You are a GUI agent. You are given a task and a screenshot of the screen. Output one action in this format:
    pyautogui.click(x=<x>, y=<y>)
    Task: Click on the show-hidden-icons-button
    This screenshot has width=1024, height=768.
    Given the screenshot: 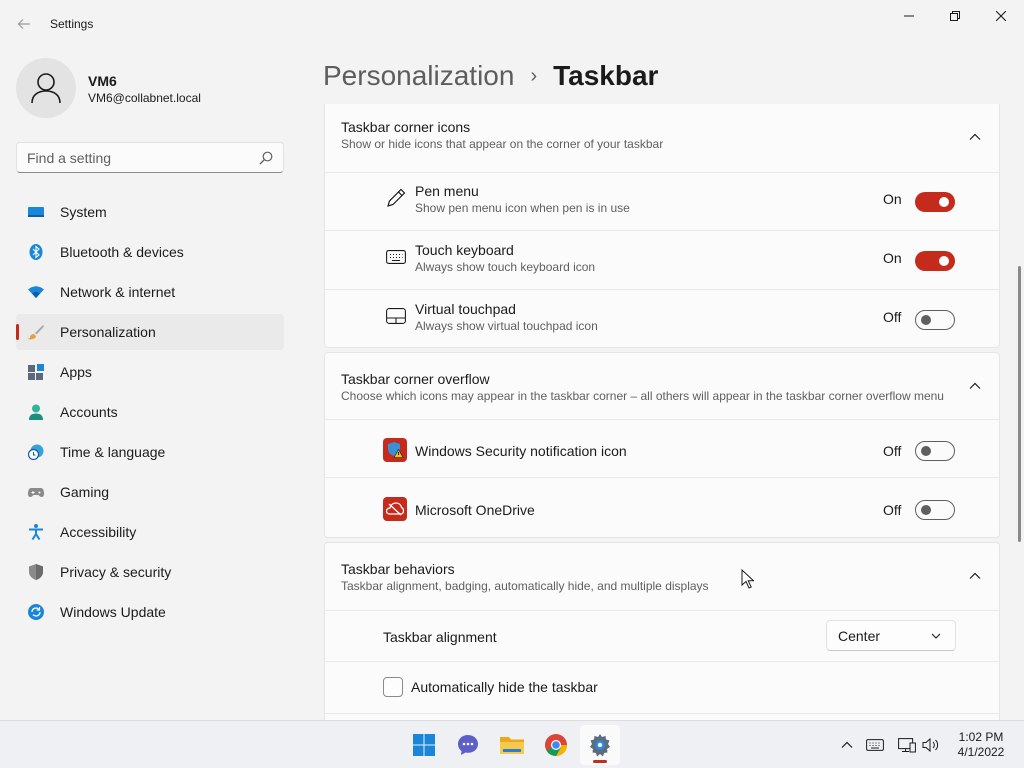 What is the action you would take?
    pyautogui.click(x=847, y=745)
    